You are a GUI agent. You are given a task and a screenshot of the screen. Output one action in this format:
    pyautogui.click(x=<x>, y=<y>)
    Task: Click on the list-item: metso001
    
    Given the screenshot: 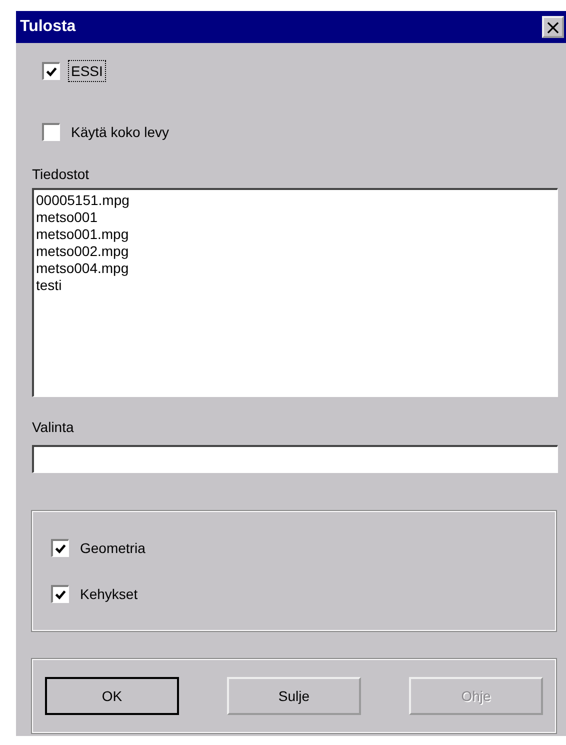 What is the action you would take?
    pyautogui.click(x=295, y=217)
    